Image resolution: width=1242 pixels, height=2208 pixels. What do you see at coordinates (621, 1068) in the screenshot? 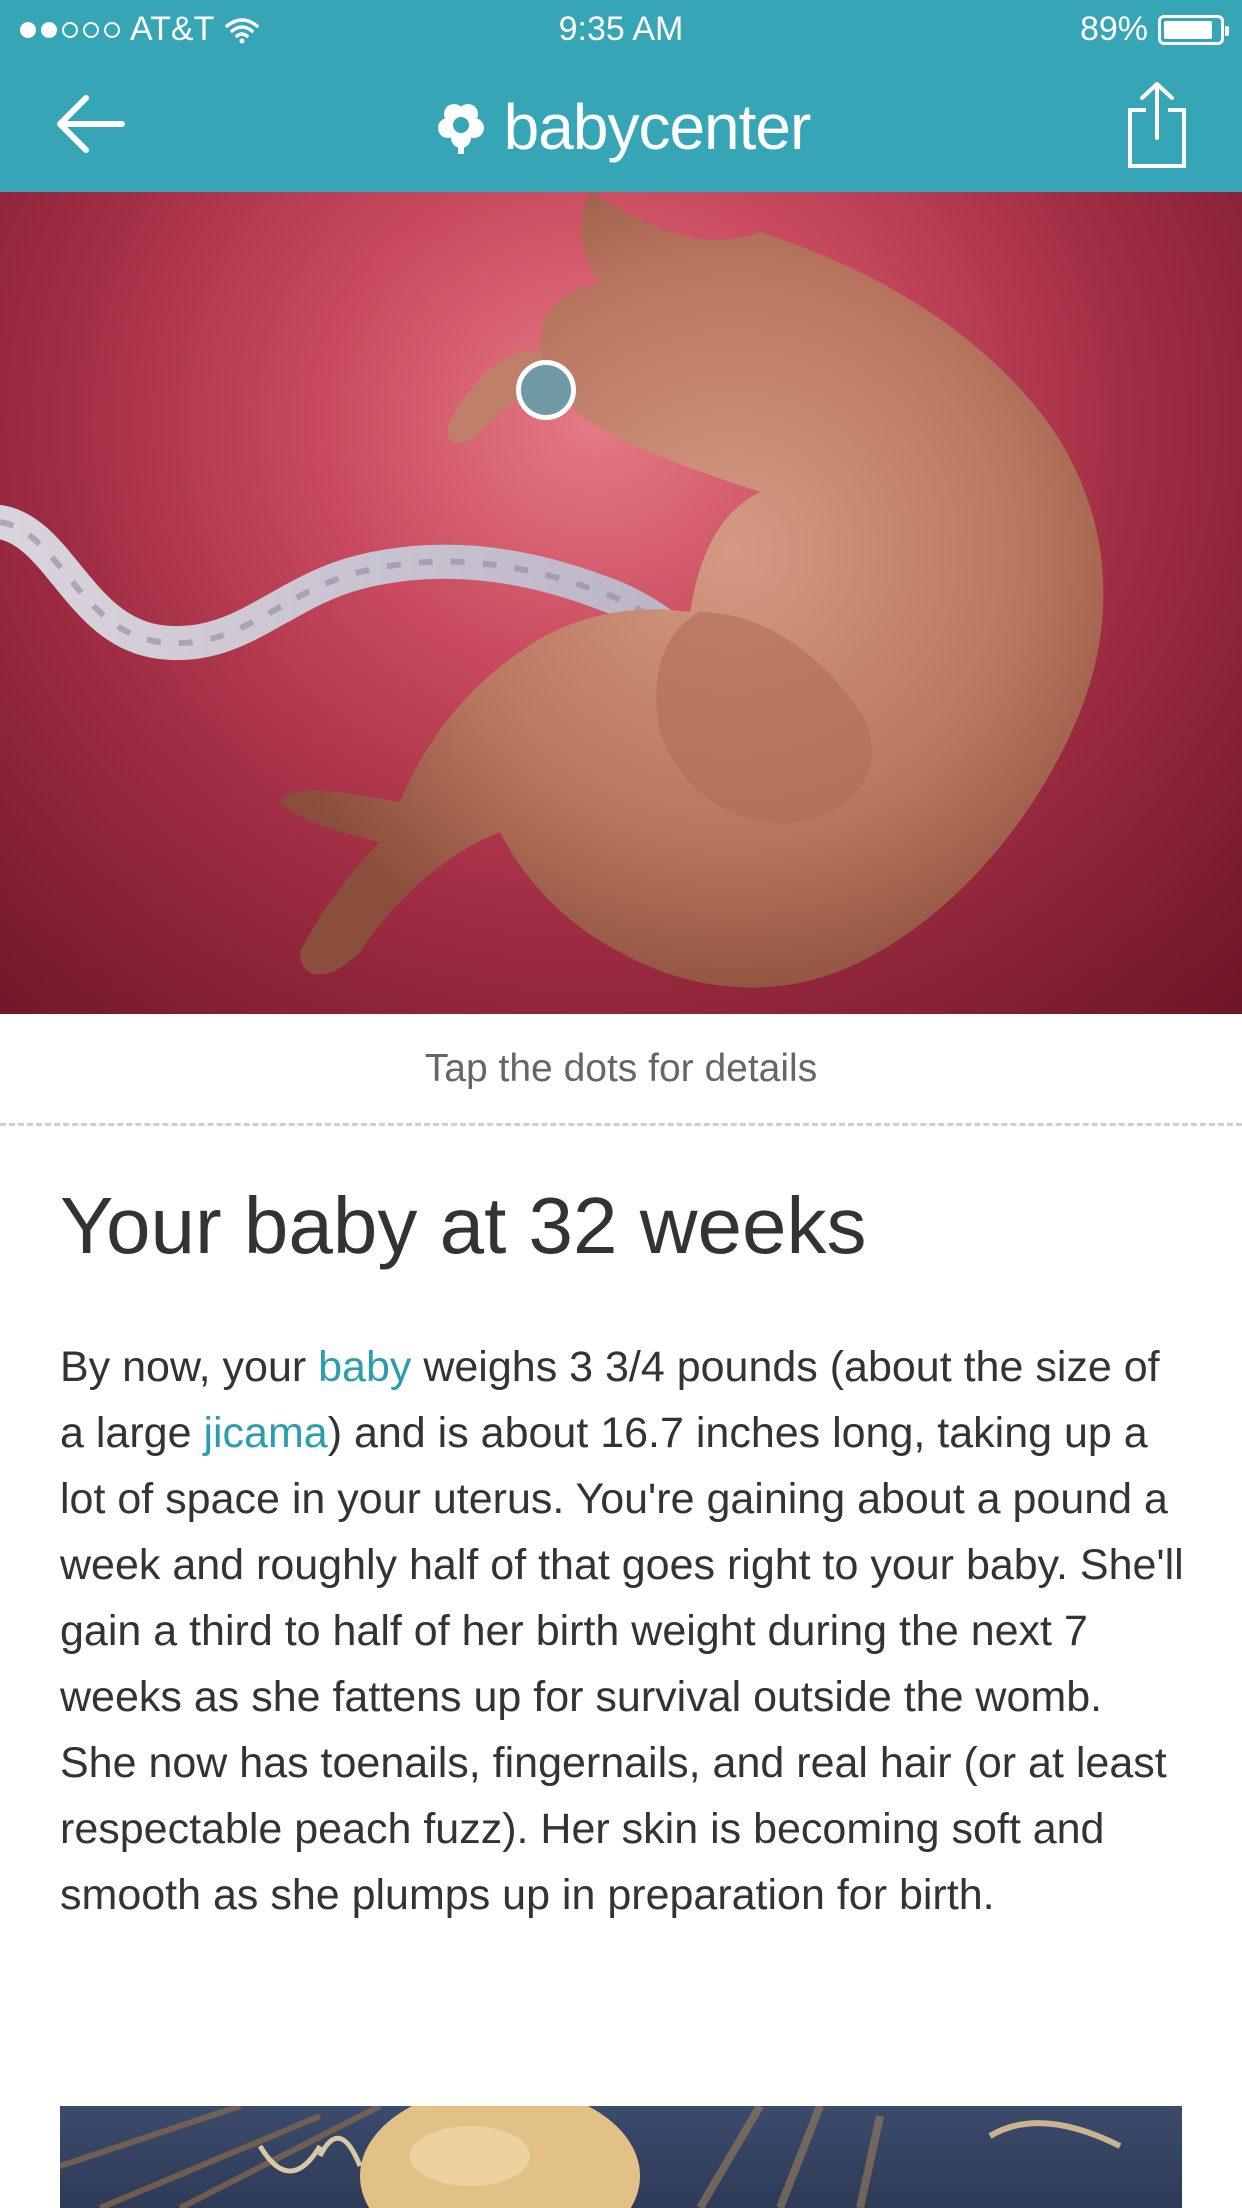
I see `tap-dots-caption: Tap the dots for details` at bounding box center [621, 1068].